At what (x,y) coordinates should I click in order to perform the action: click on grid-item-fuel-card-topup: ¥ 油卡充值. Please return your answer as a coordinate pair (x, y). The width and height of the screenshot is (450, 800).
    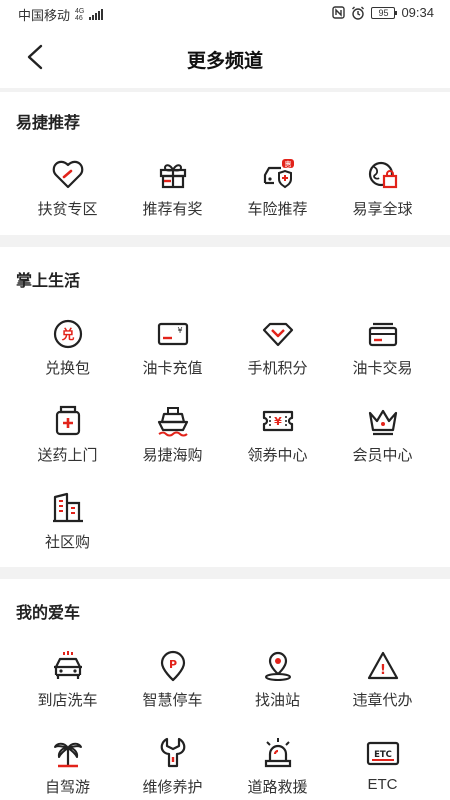
    Looking at the image, I should click on (172, 352).